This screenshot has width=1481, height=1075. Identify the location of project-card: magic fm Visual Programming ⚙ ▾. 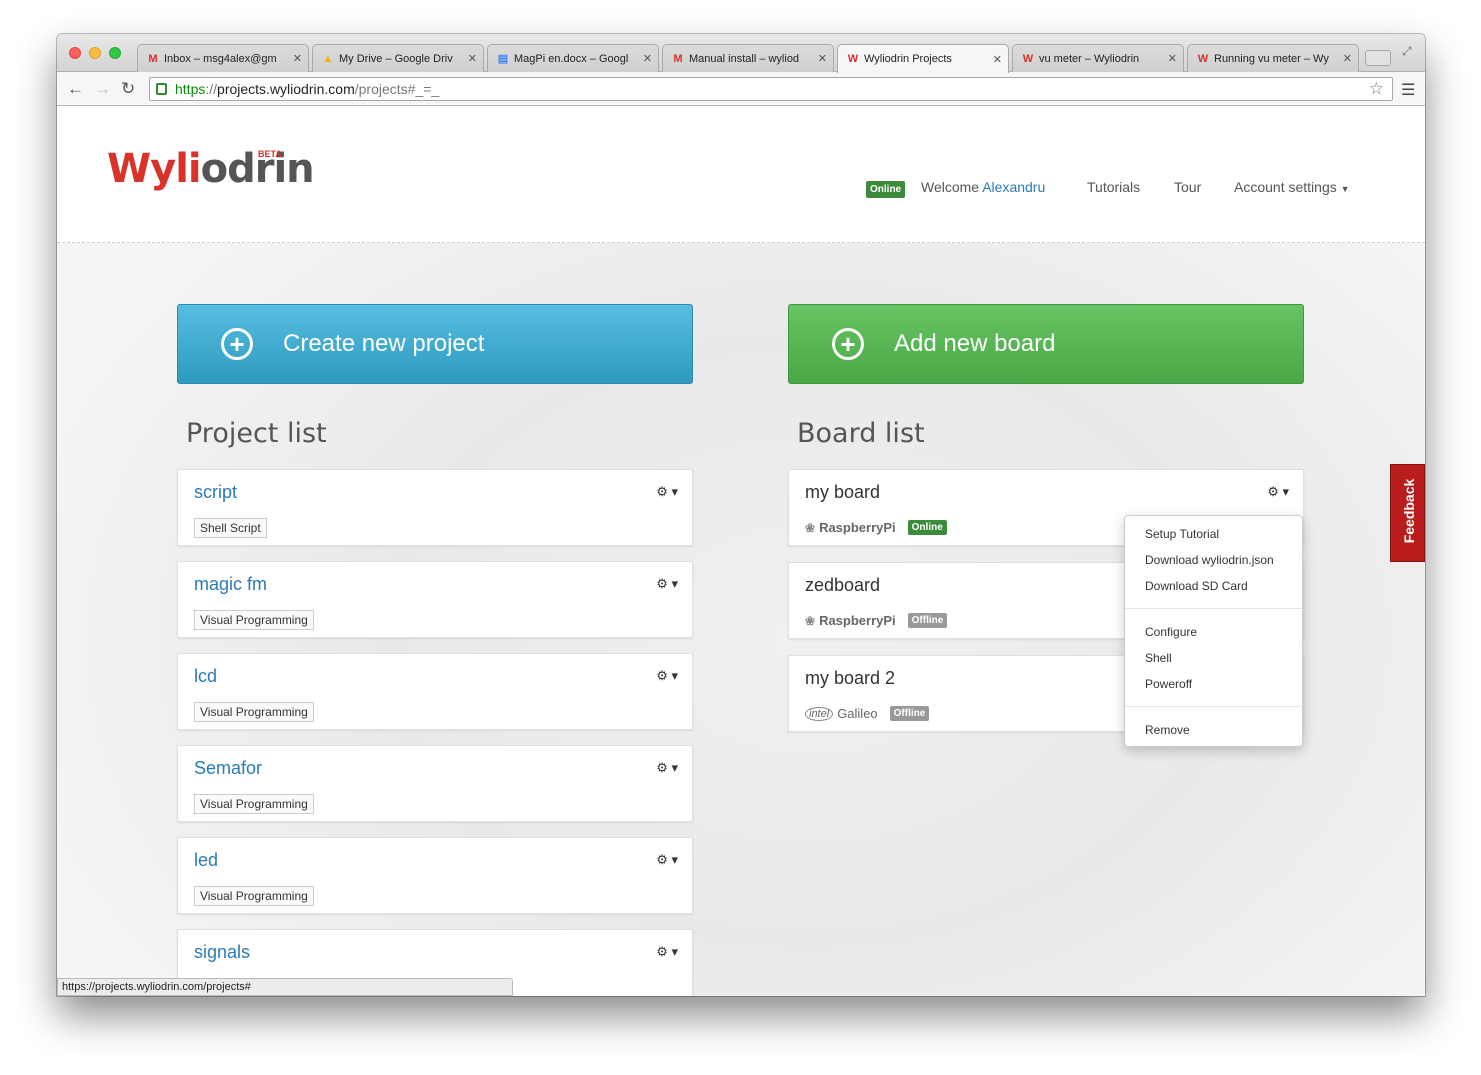
(435, 599).